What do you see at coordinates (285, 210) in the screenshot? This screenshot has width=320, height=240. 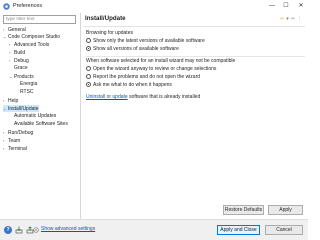 I see `apply-button: Apply` at bounding box center [285, 210].